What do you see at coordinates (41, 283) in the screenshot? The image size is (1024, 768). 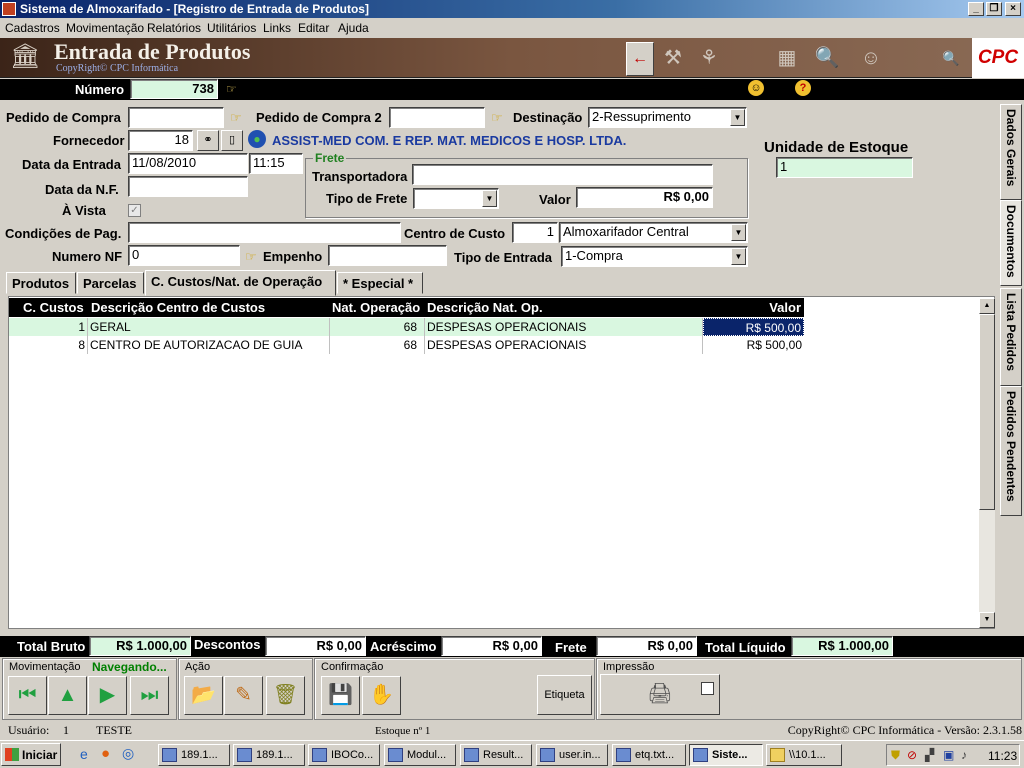 I see `tab-produtos: Produtos` at bounding box center [41, 283].